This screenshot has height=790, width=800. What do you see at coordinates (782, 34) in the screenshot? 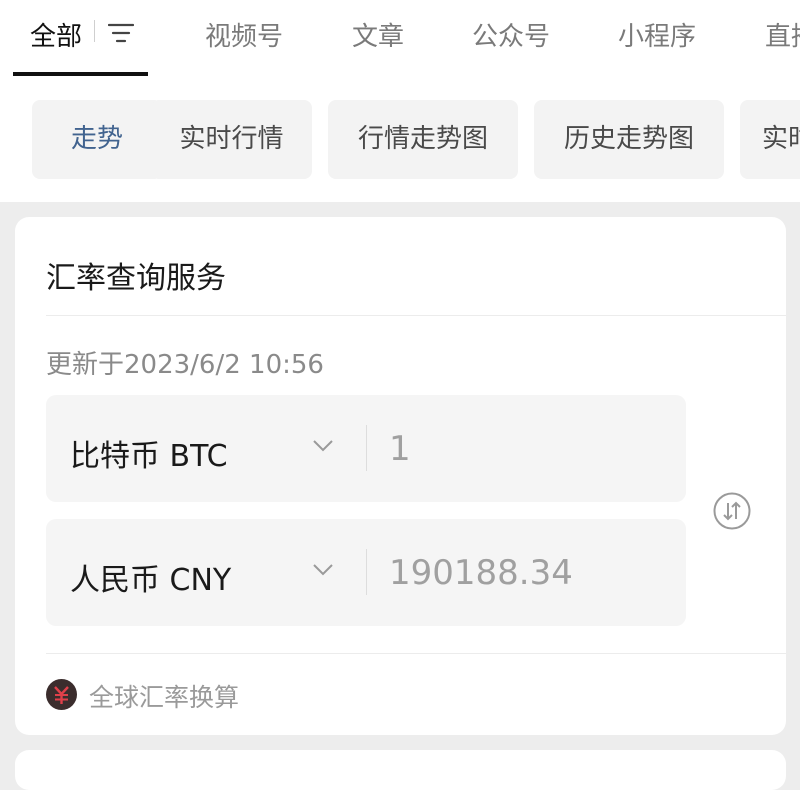
I see `tab-live: 直播` at bounding box center [782, 34].